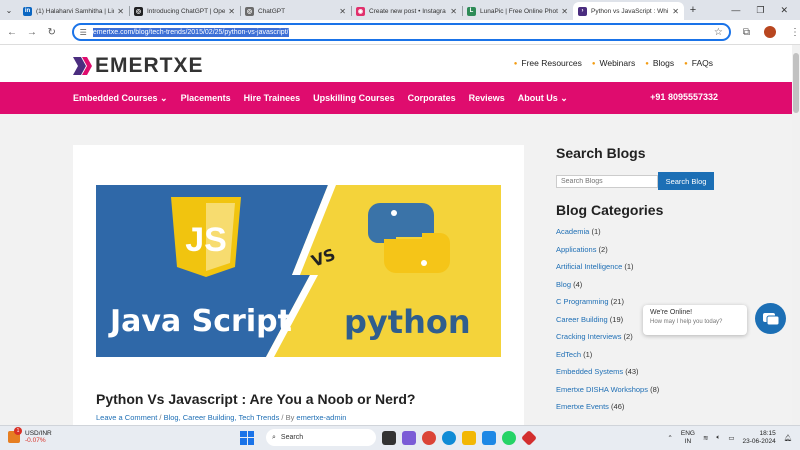 This screenshot has width=800, height=450. I want to click on chat-greeting-bubble: We're Online! How may I help you today?, so click(695, 320).